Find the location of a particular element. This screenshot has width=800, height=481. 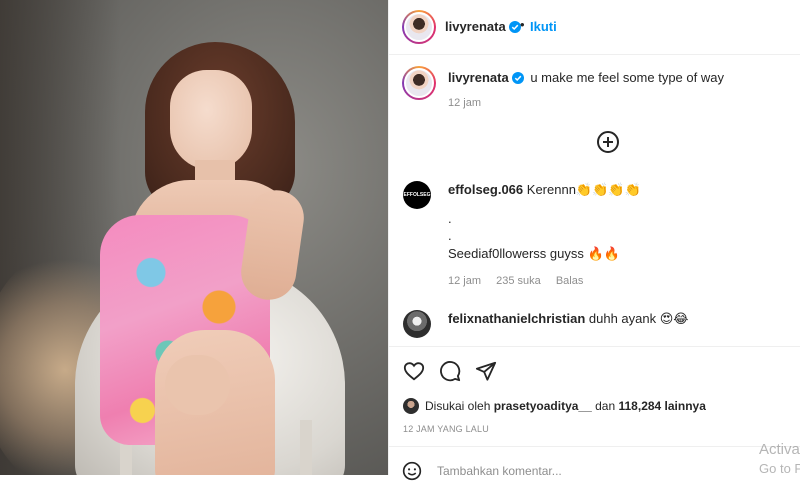

comment-avatar is located at coordinates (417, 324).